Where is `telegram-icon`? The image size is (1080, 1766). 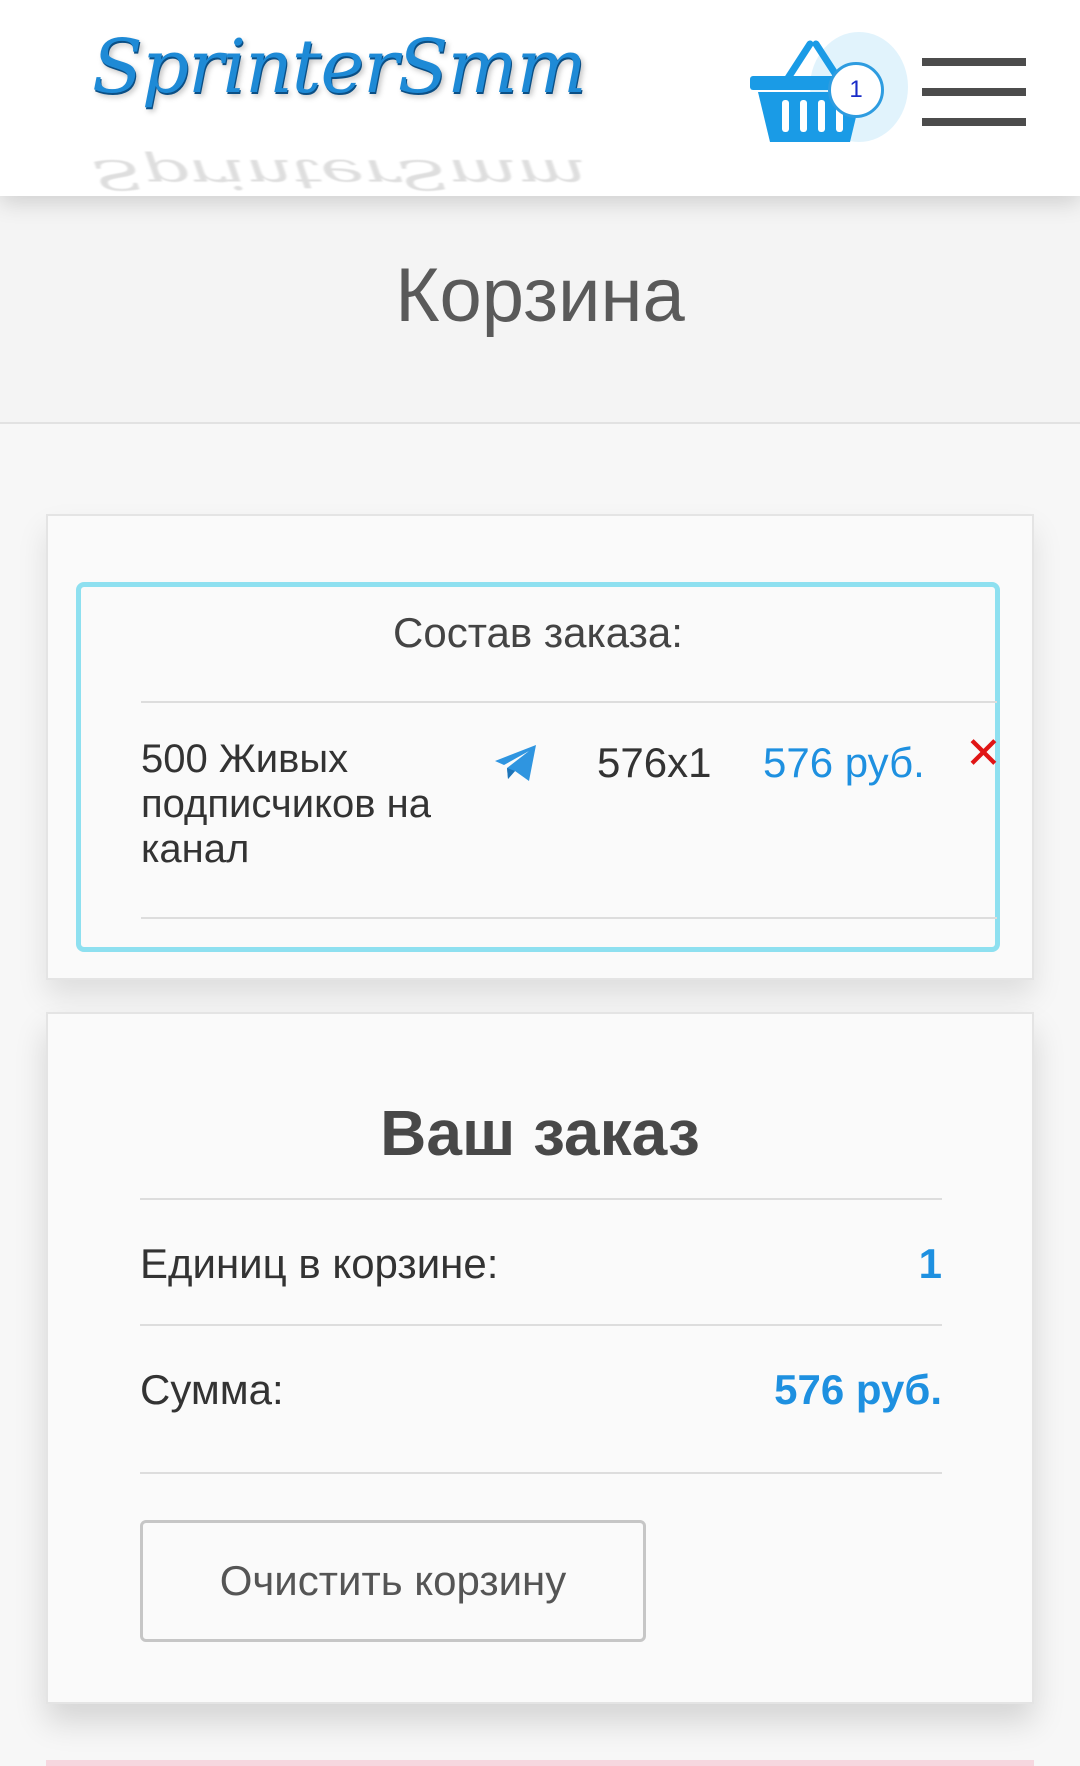
telegram-icon is located at coordinates (515, 763).